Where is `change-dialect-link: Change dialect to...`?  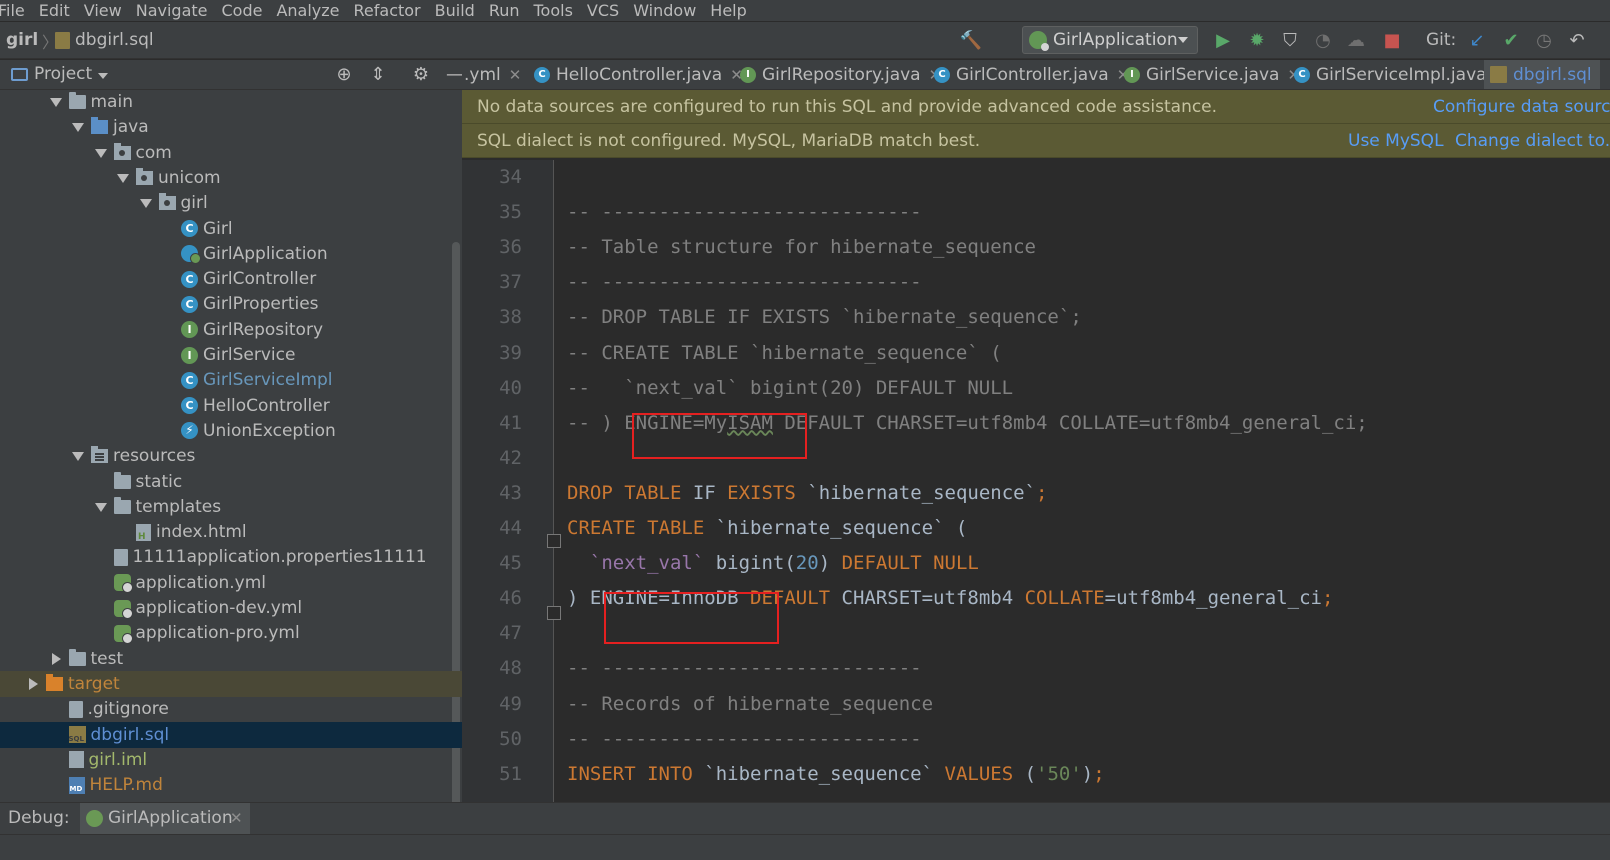
change-dialect-link: Change dialect to... is located at coordinates (1532, 141).